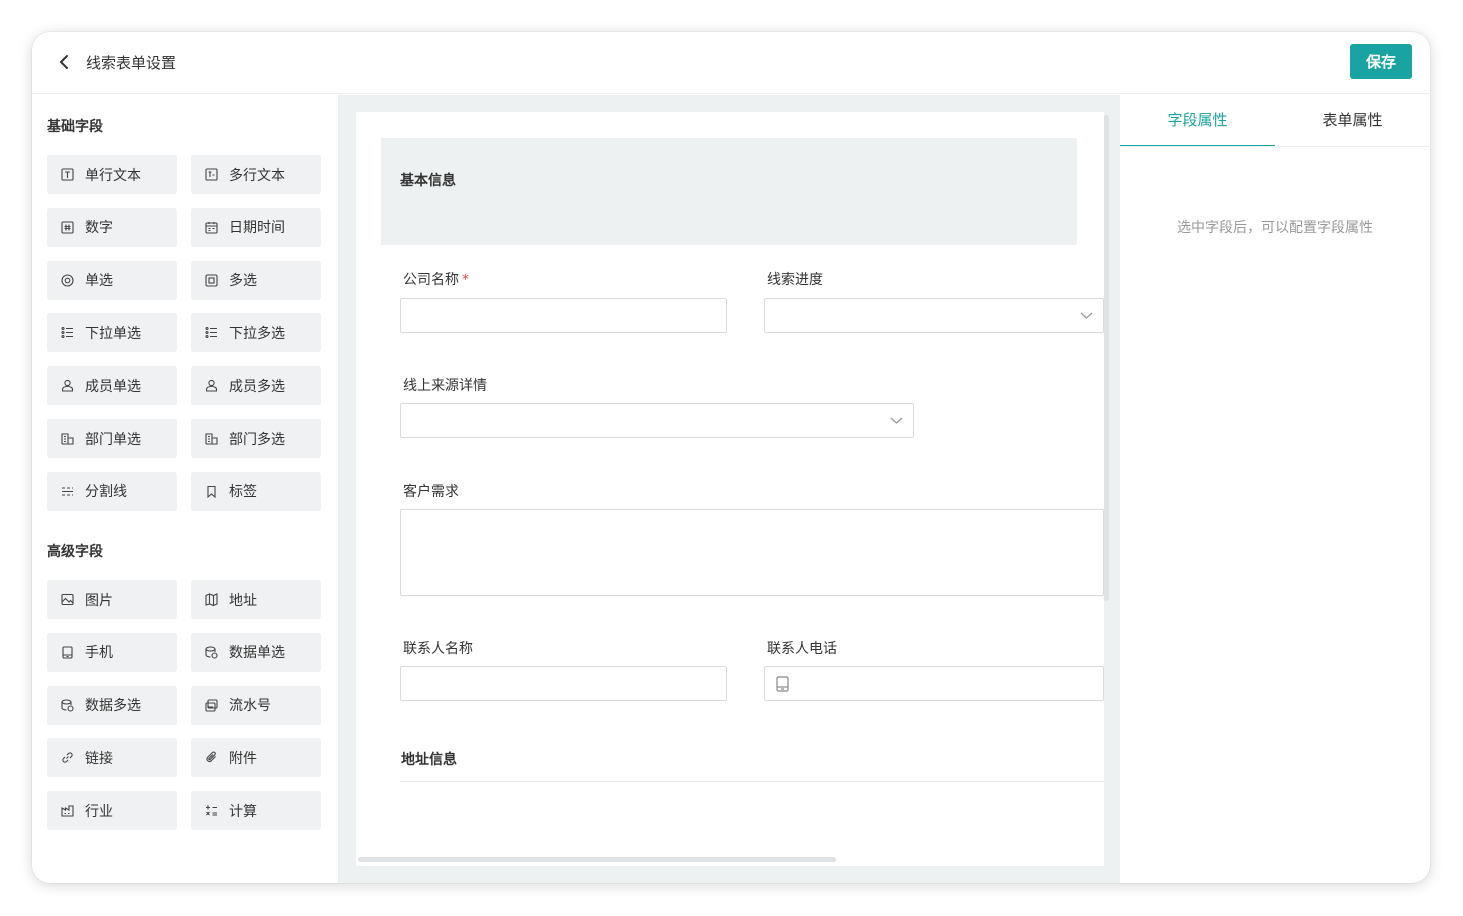 This screenshot has width=1463, height=916. What do you see at coordinates (934, 683) in the screenshot?
I see `contact-phone-input` at bounding box center [934, 683].